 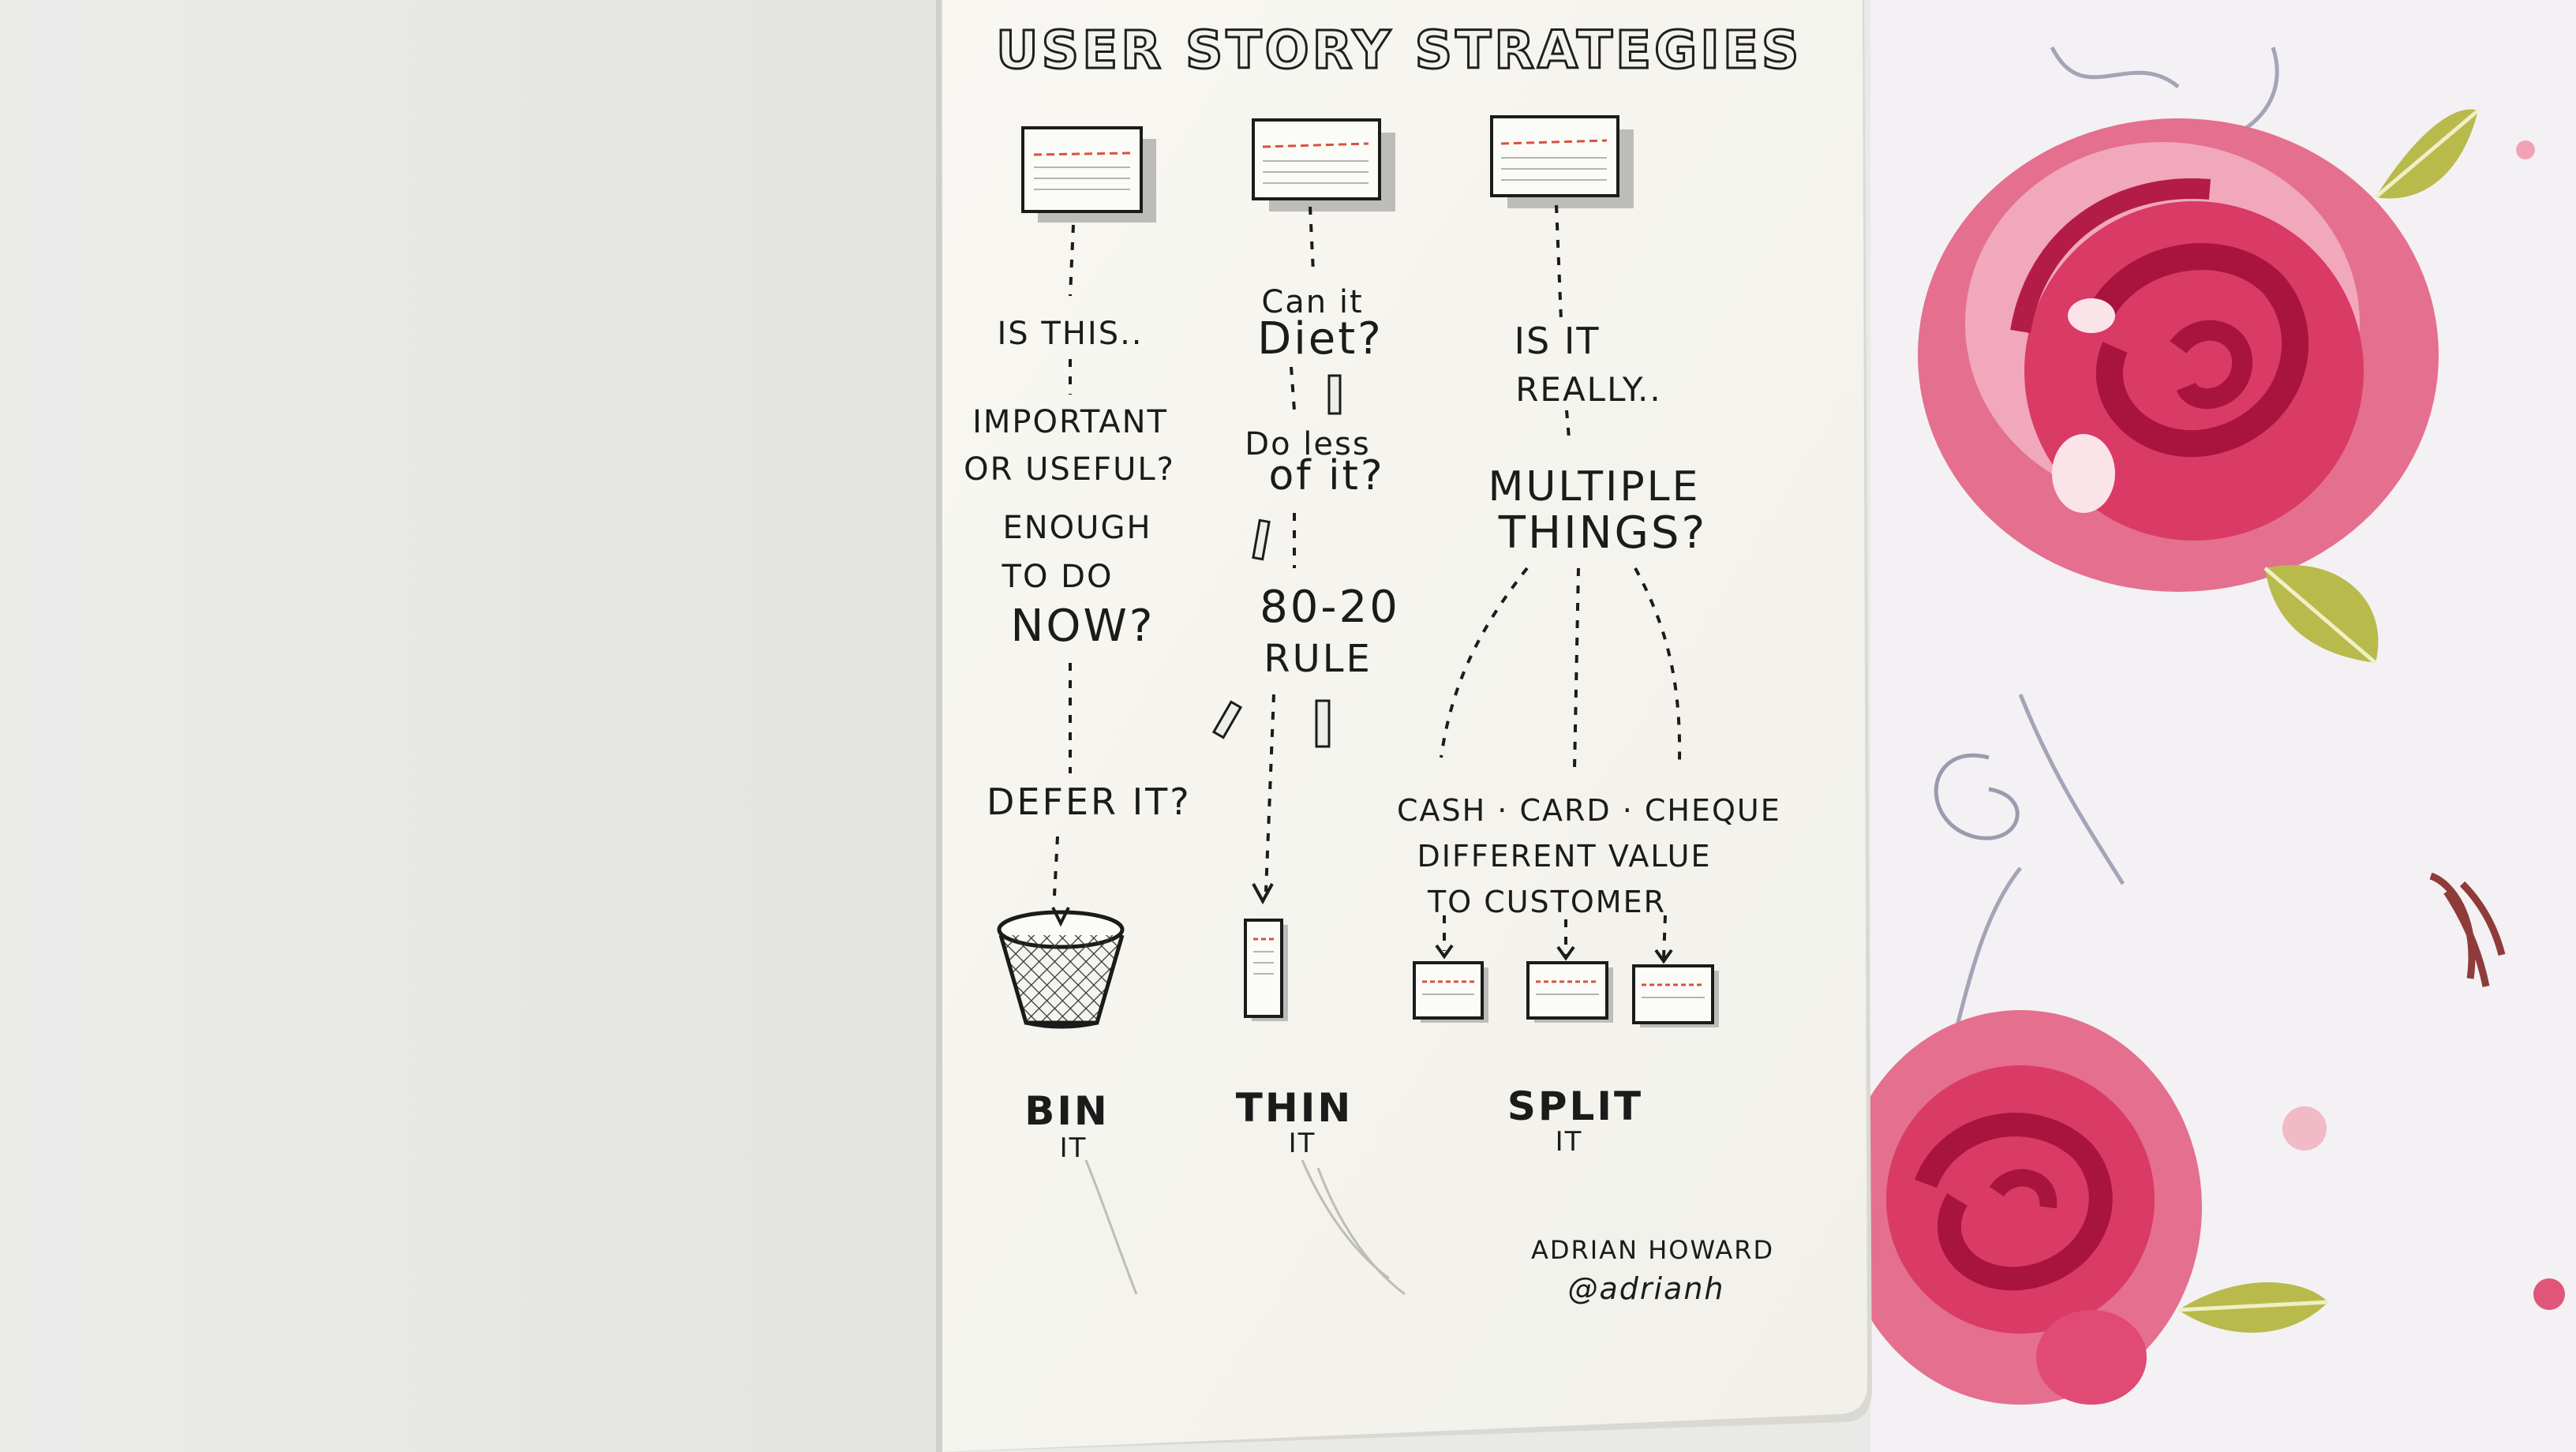 What do you see at coordinates (1058, 577) in the screenshot?
I see `col1-question-line-5: TO DO` at bounding box center [1058, 577].